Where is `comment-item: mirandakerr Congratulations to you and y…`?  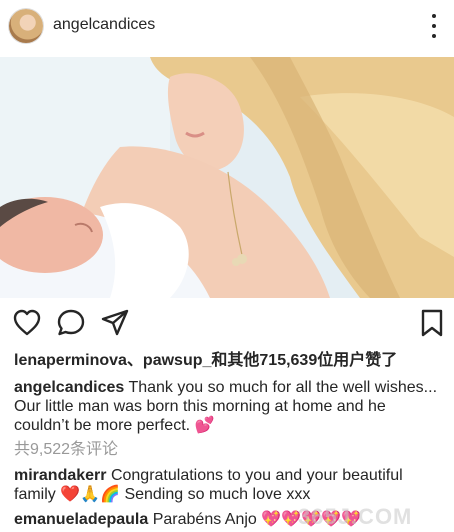 comment-item: mirandakerr Congratulations to you and y… is located at coordinates (229, 485).